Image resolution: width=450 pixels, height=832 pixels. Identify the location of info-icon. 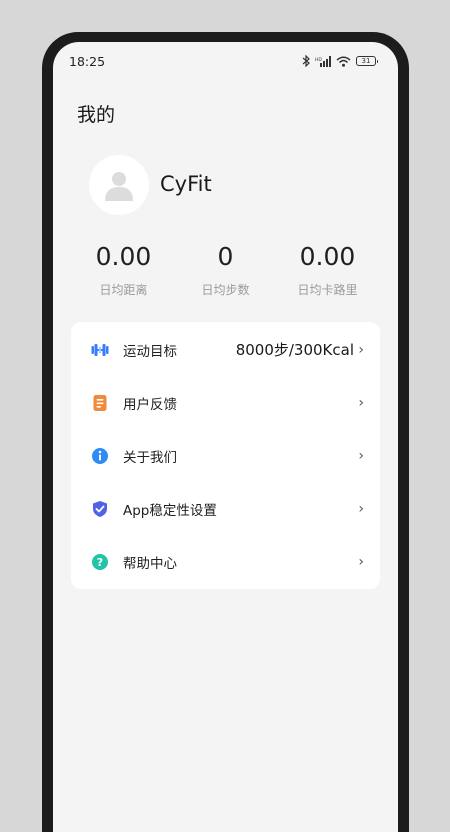
(100, 456).